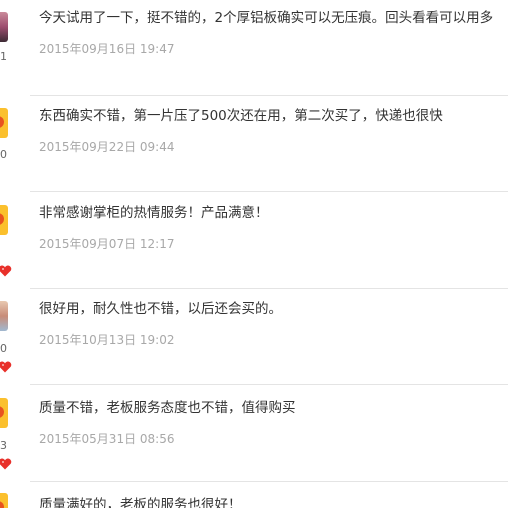 Image resolution: width=508 pixels, height=508 pixels. What do you see at coordinates (107, 340) in the screenshot?
I see `review-date: 2015年10月13日 19:02` at bounding box center [107, 340].